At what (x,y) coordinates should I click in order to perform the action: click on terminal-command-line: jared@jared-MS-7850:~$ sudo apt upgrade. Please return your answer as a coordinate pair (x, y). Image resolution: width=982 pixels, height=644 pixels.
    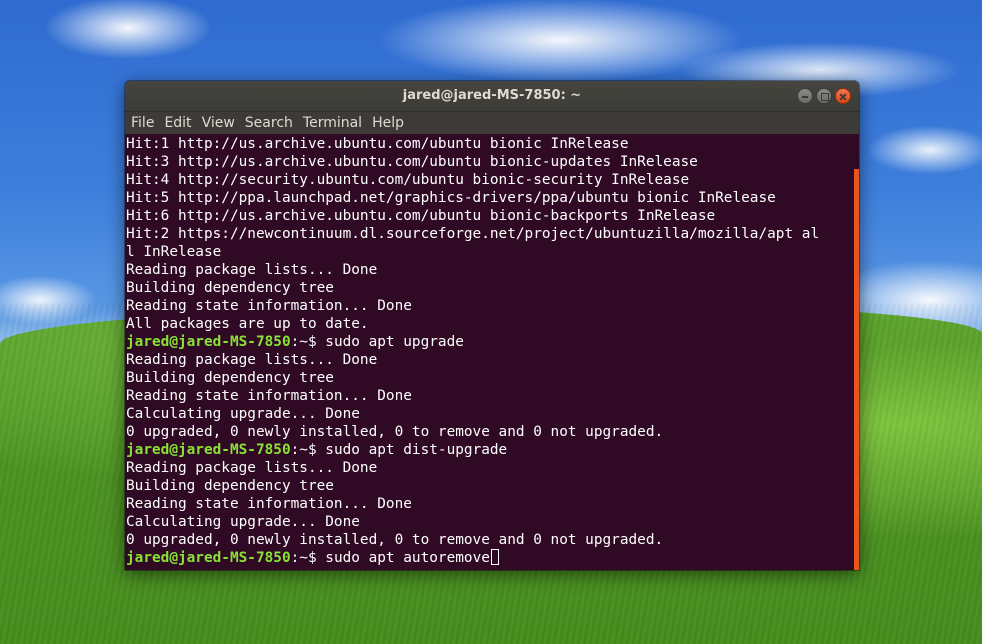
    Looking at the image, I should click on (489, 342).